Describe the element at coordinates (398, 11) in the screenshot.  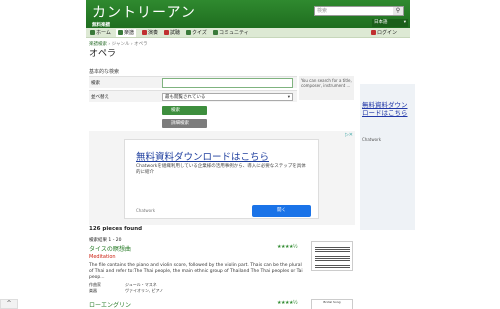
I see `search-icon: ⚲` at that location.